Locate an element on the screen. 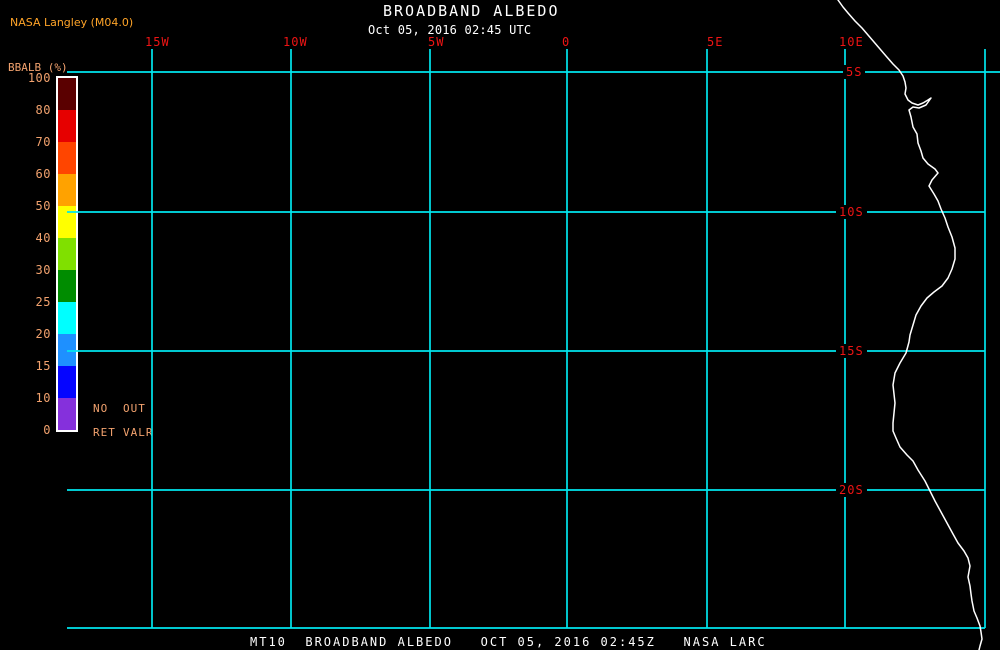 This screenshot has width=1000, height=650. colorbar-title: BBALB (%) is located at coordinates (38, 67).